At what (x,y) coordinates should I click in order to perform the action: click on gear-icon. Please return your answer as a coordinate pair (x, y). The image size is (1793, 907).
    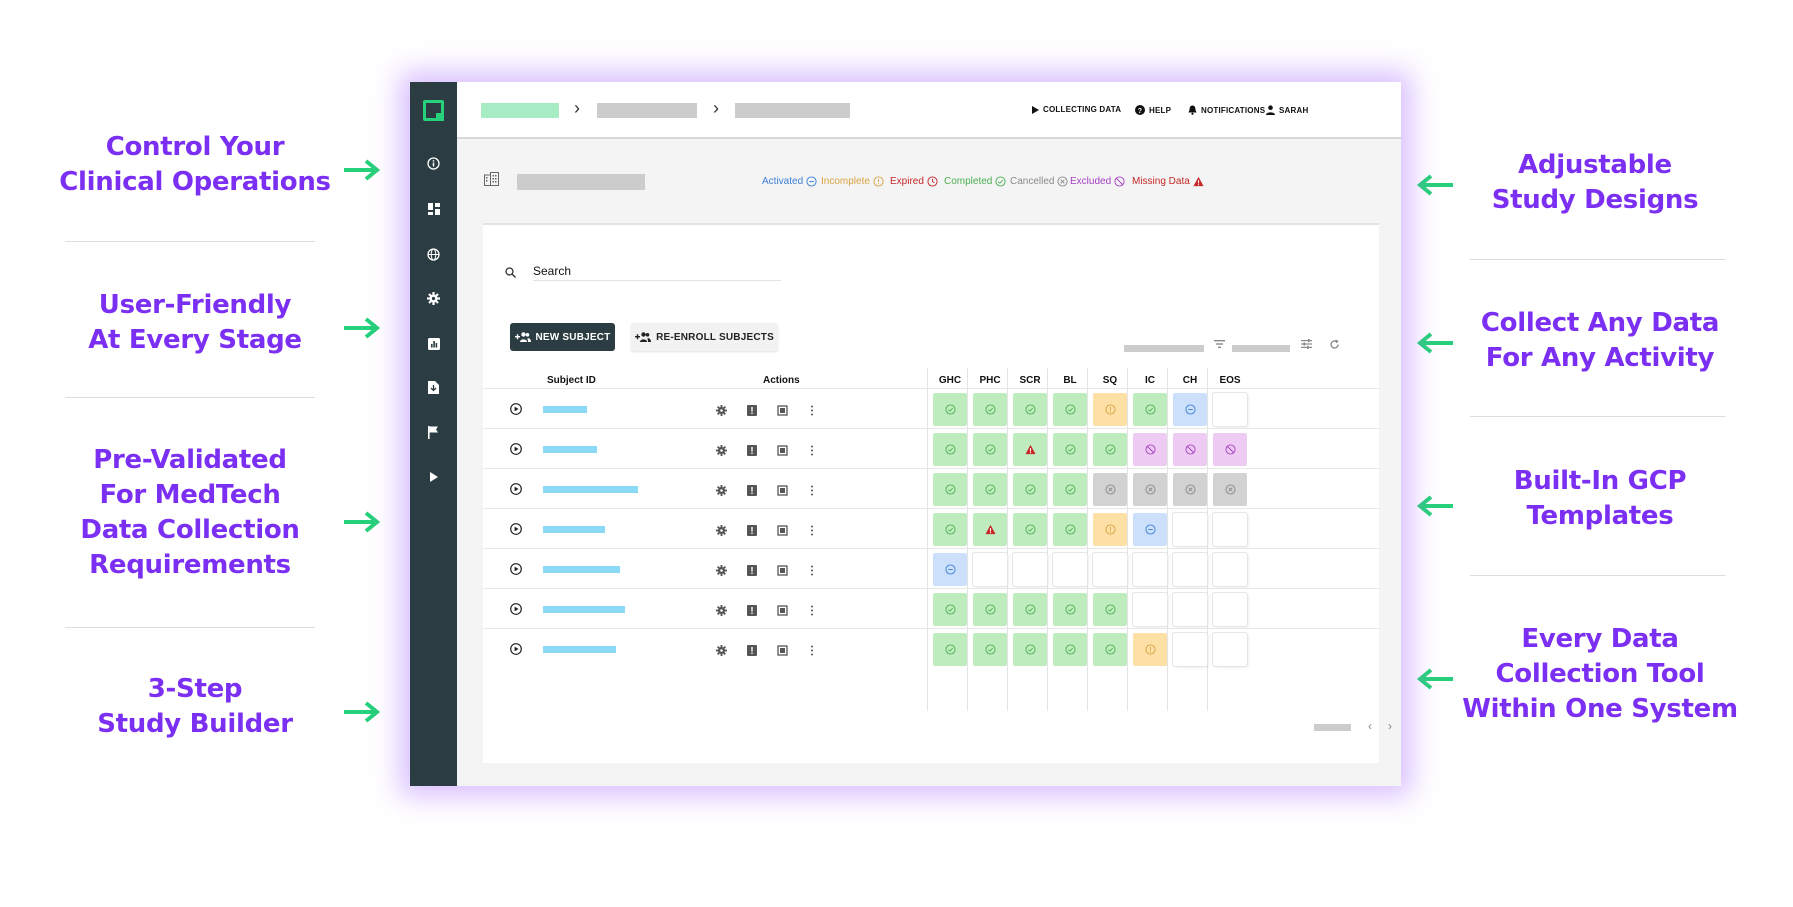
    Looking at the image, I should click on (433, 298).